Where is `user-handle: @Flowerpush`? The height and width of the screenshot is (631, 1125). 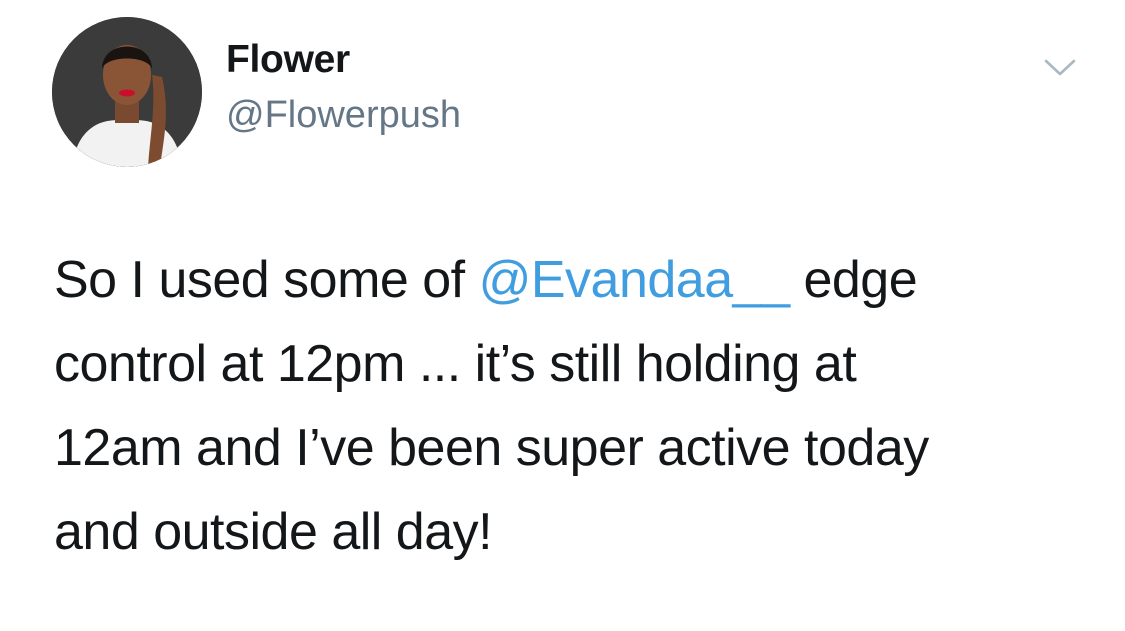
user-handle: @Flowerpush is located at coordinates (343, 115).